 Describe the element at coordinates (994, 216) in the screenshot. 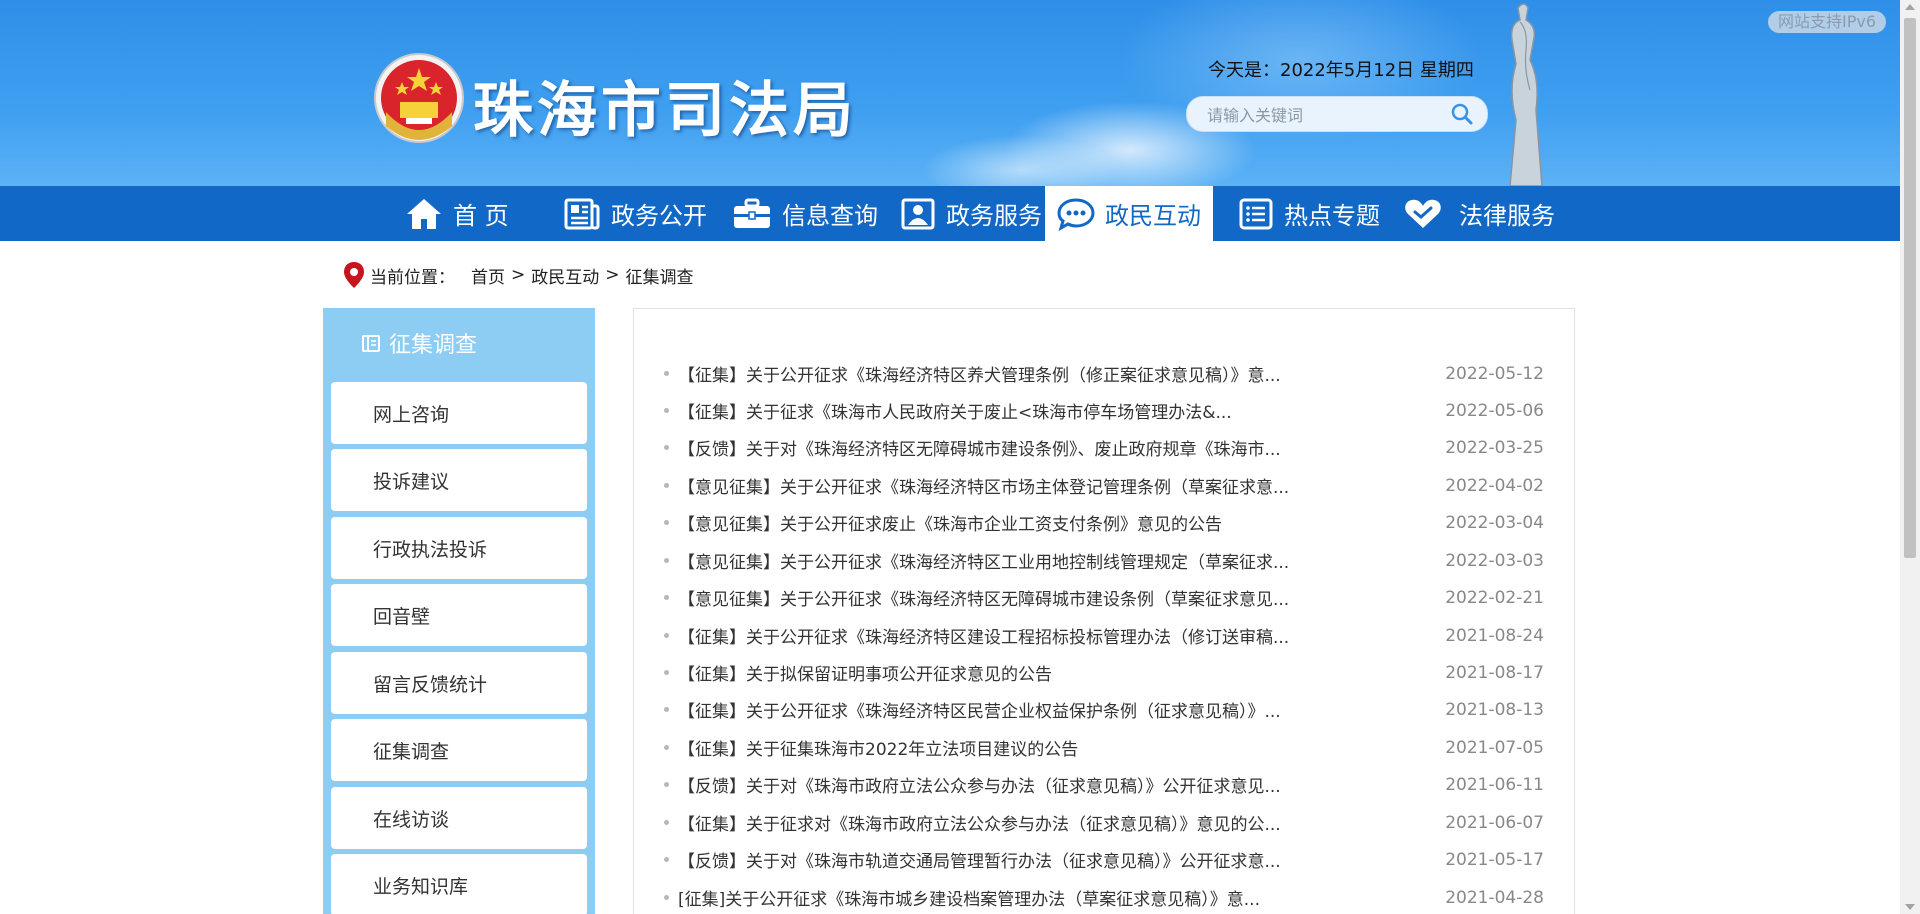

I see `nav-item-label: 政务服务` at that location.